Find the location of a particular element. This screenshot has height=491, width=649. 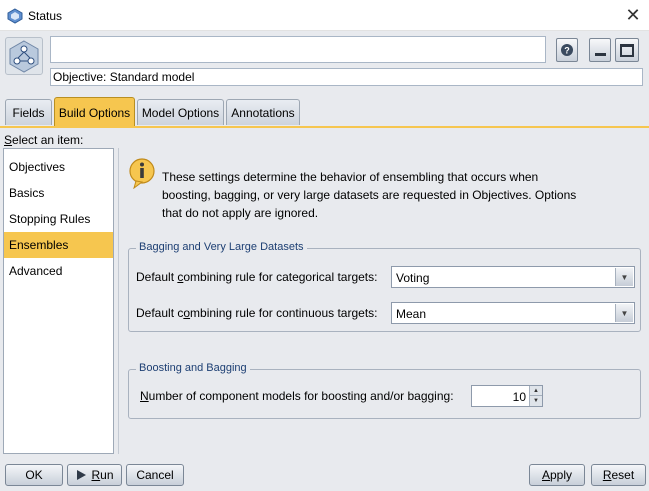

ensemble-node-icon is located at coordinates (24, 56).